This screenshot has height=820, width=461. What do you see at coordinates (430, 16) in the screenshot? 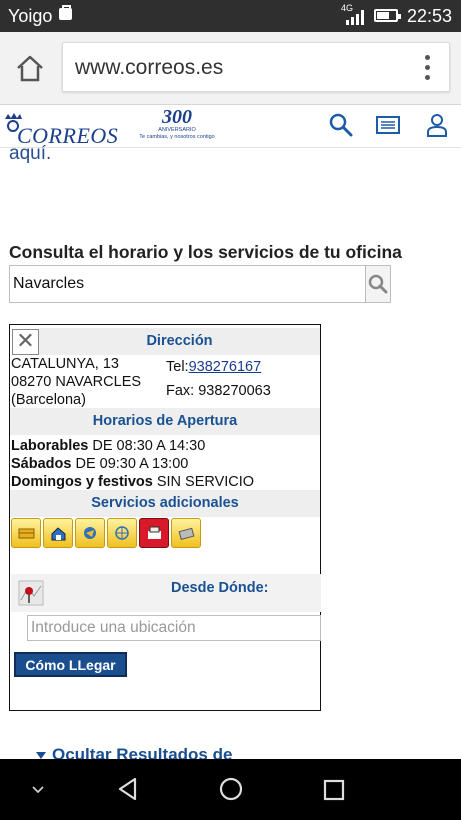
I see `clock: 22:53` at bounding box center [430, 16].